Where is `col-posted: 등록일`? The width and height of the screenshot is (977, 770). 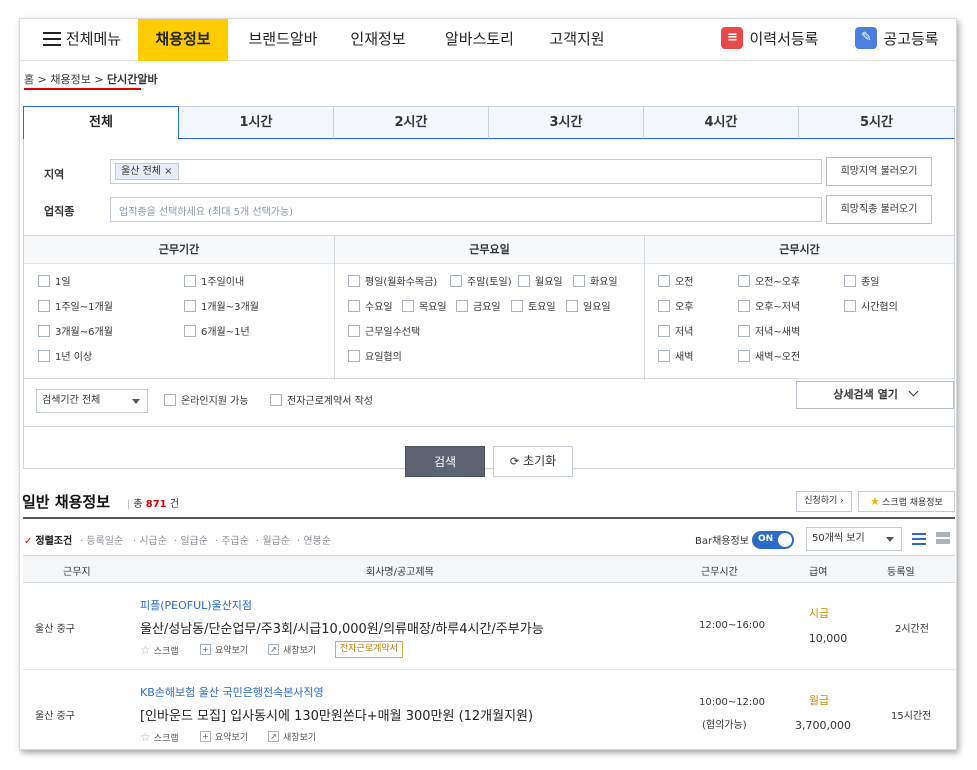
col-posted: 등록일 is located at coordinates (901, 572).